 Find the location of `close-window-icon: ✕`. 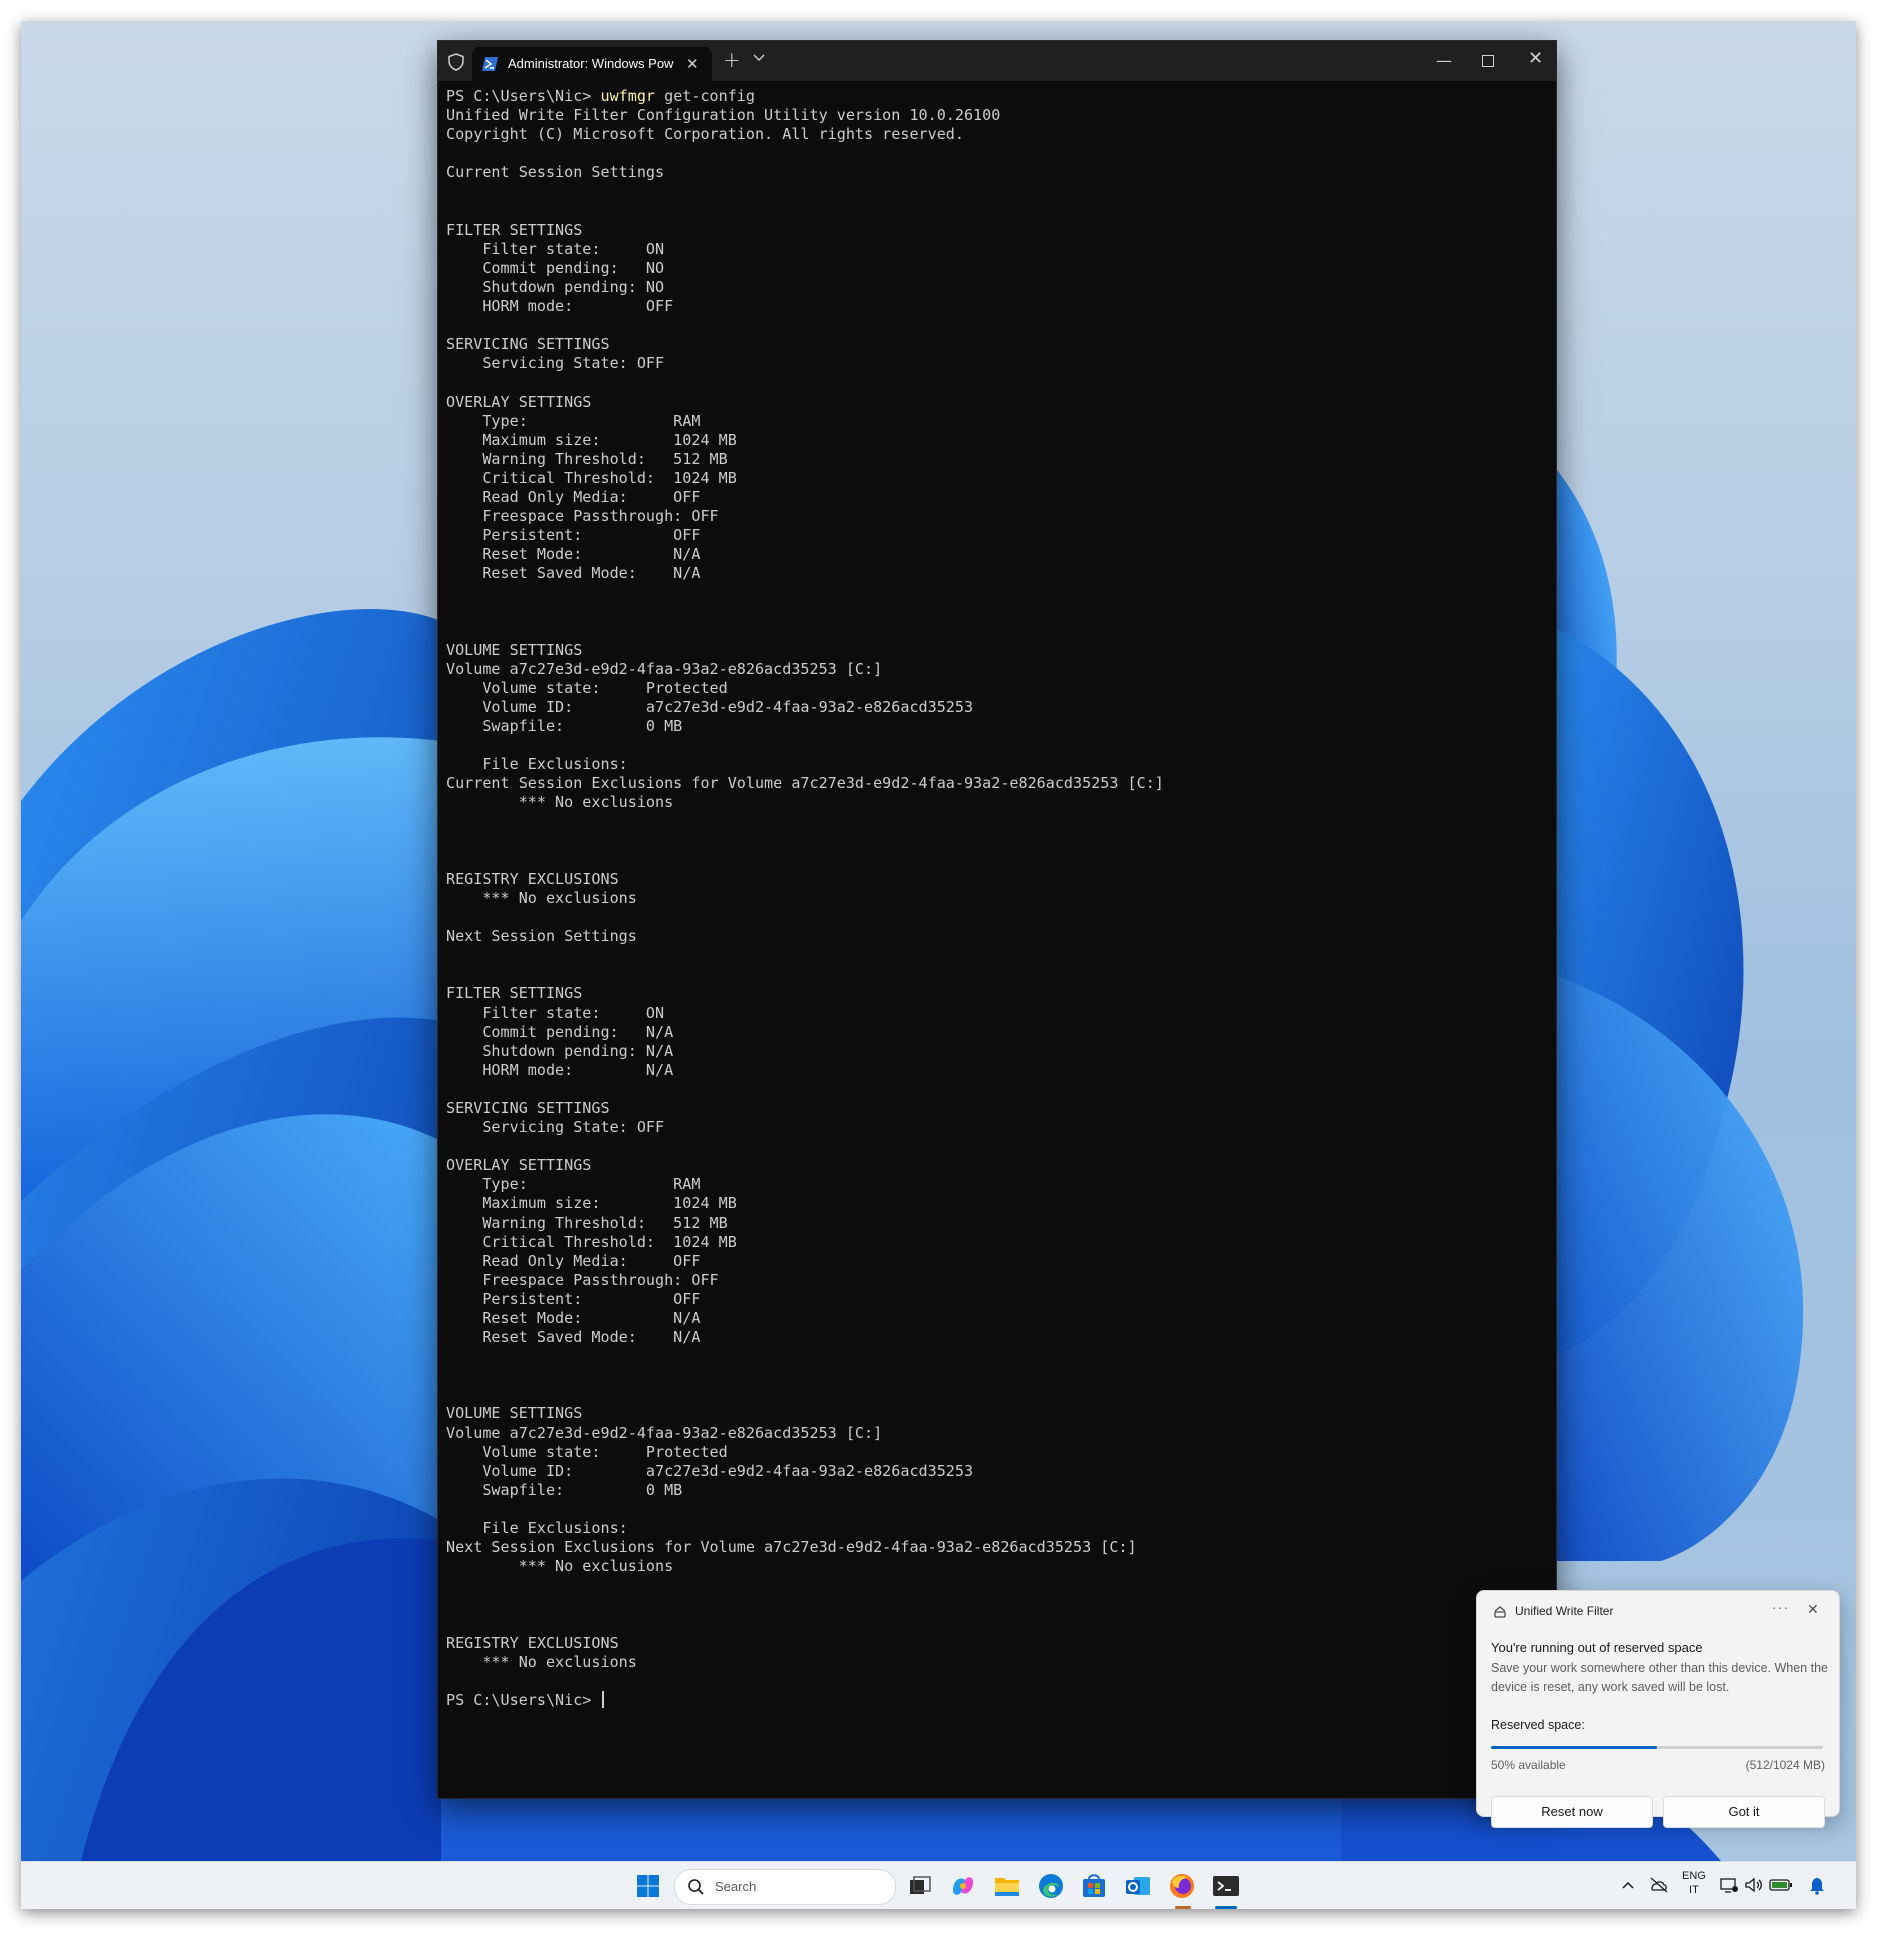

close-window-icon: ✕ is located at coordinates (1535, 58).